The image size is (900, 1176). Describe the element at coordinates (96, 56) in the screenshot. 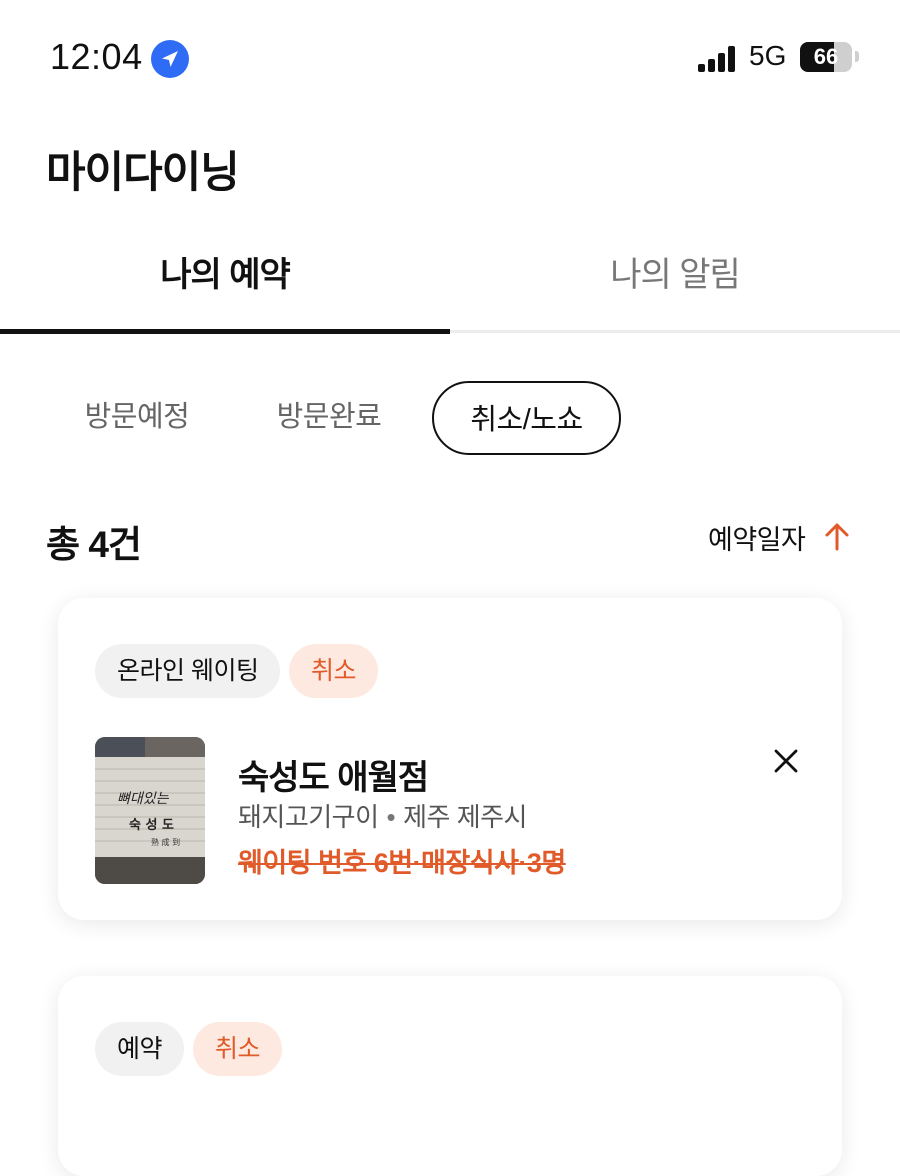

I see `status-time: 12:04` at that location.